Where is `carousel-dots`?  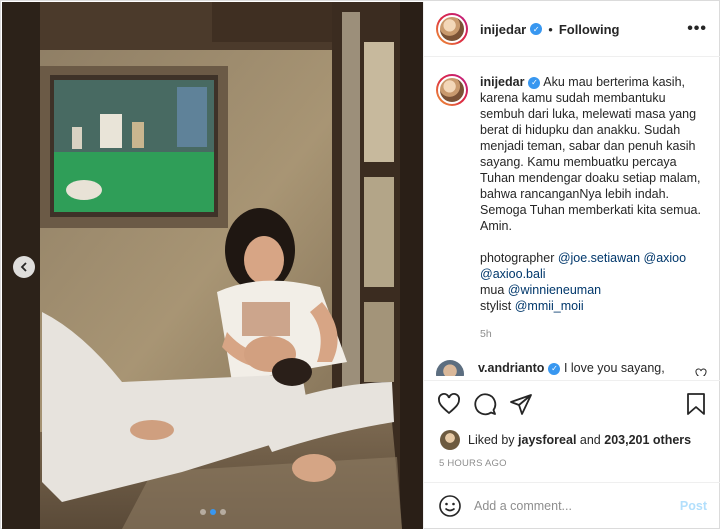
carousel-dots is located at coordinates (212, 512).